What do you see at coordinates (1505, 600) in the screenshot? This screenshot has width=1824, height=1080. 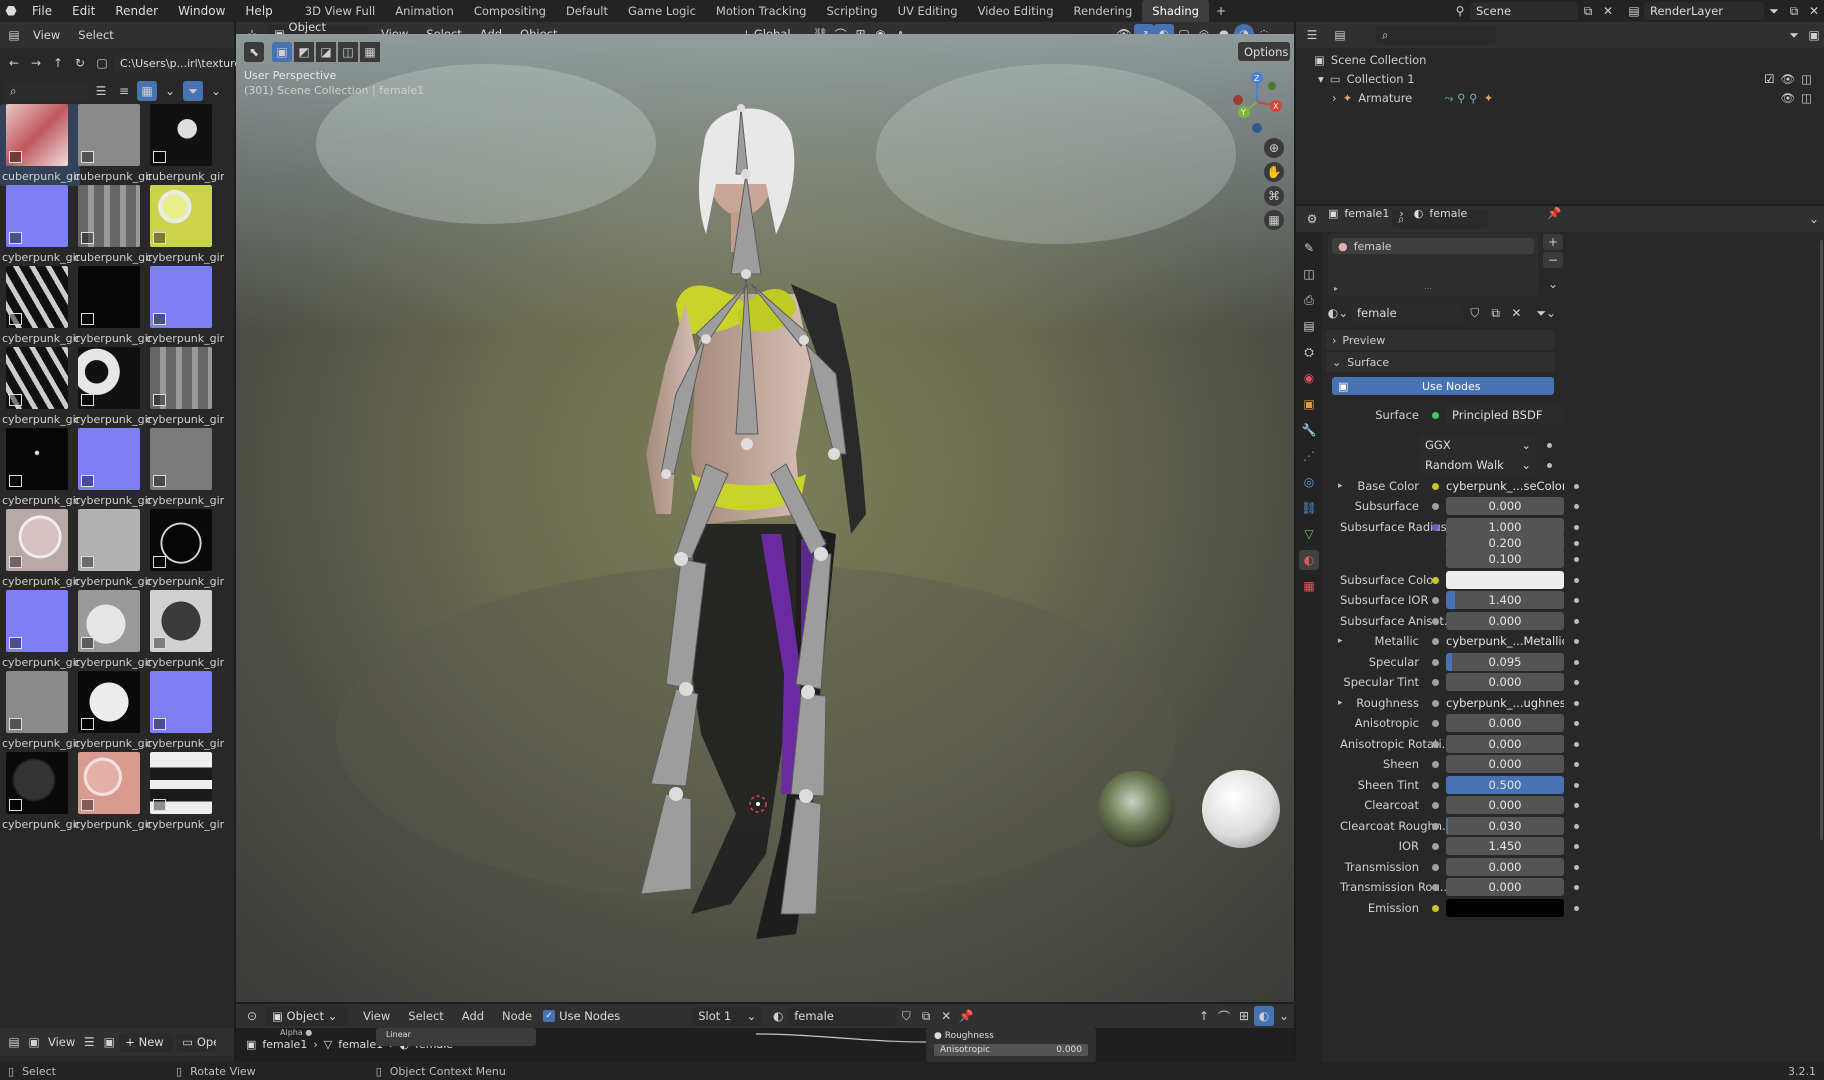 I see `bsdf-value-field: 1.400` at bounding box center [1505, 600].